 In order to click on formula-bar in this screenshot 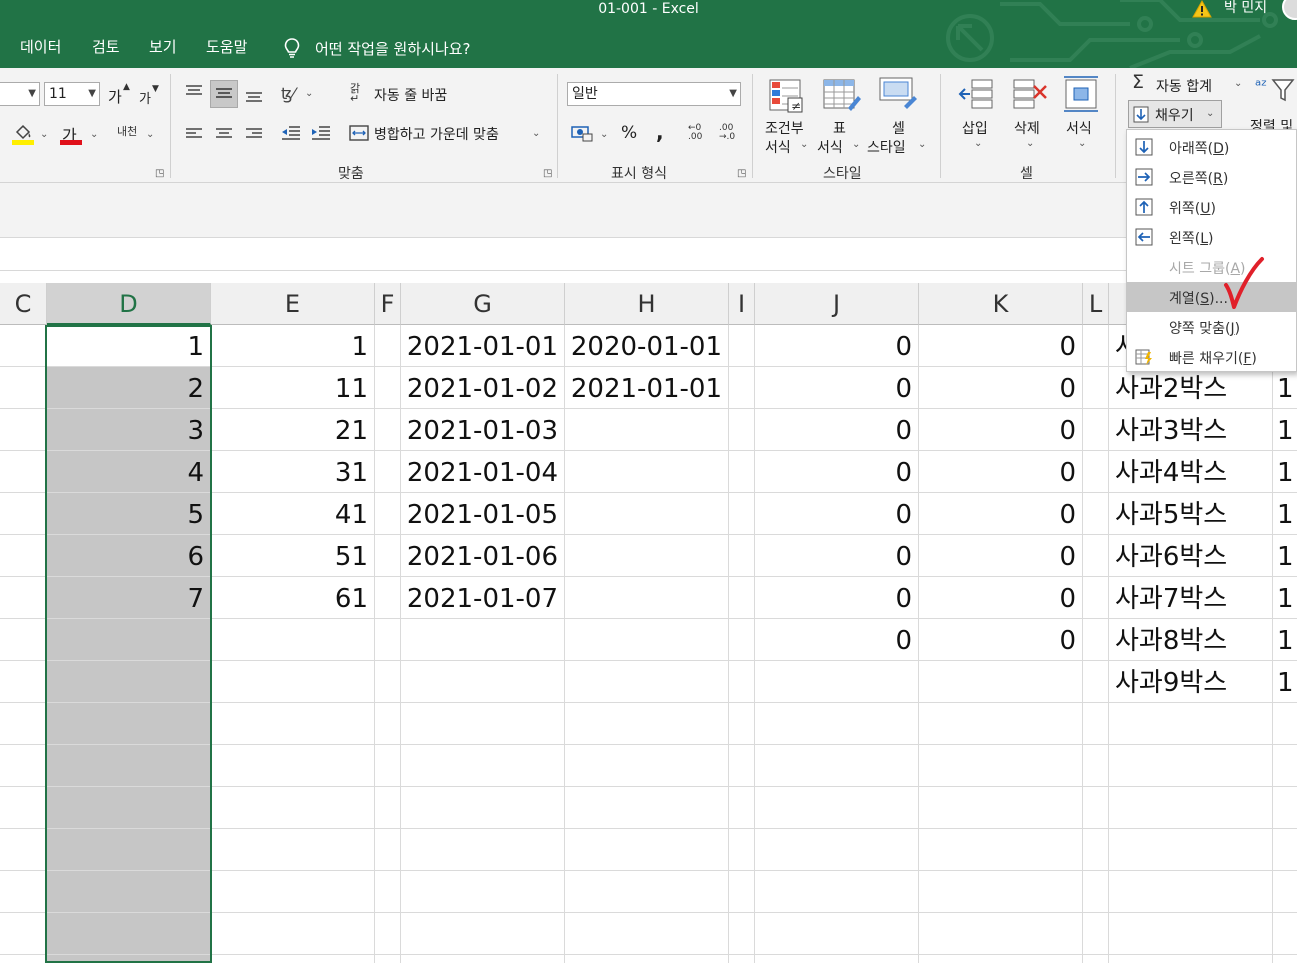, I will do `click(648, 254)`.